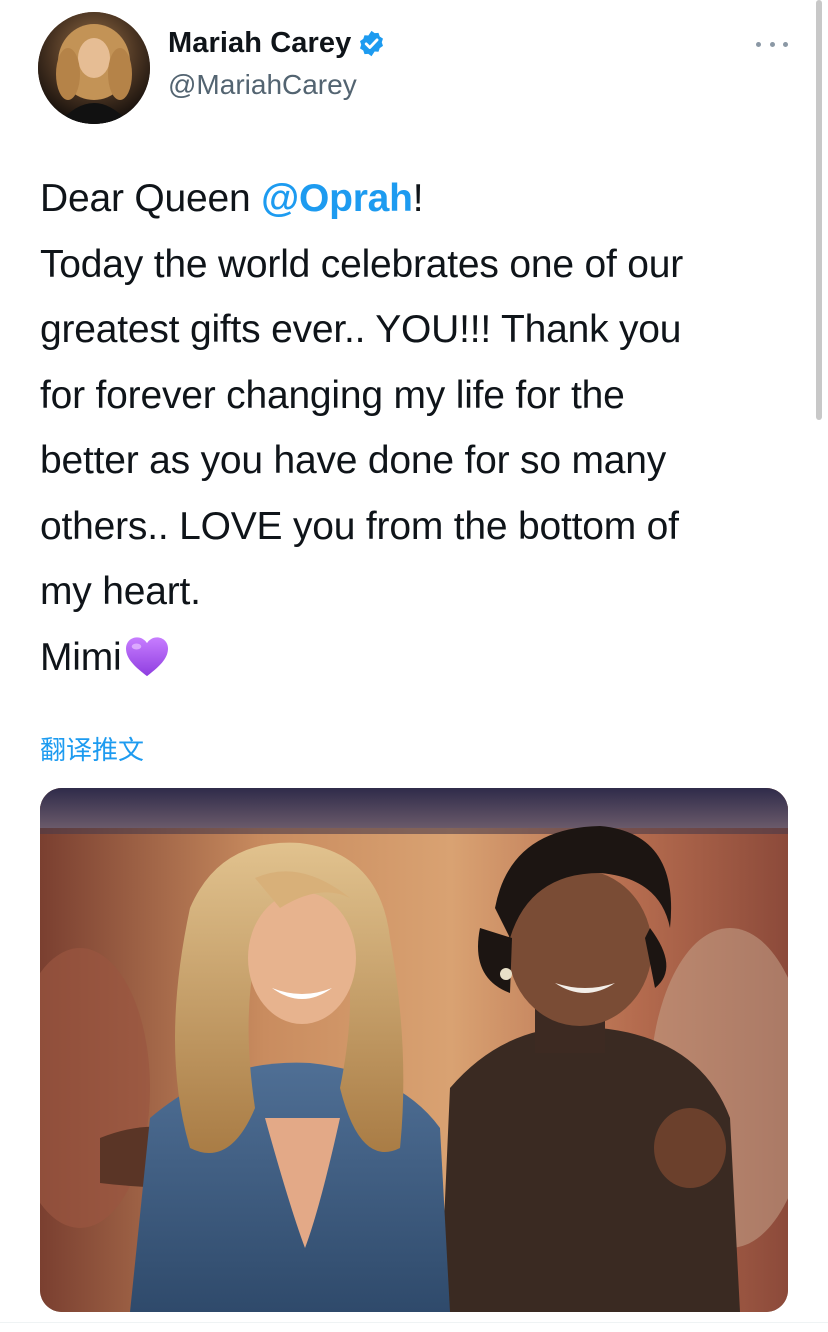  Describe the element at coordinates (420, 658) in the screenshot. I see `tweet-line: Mimi` at that location.